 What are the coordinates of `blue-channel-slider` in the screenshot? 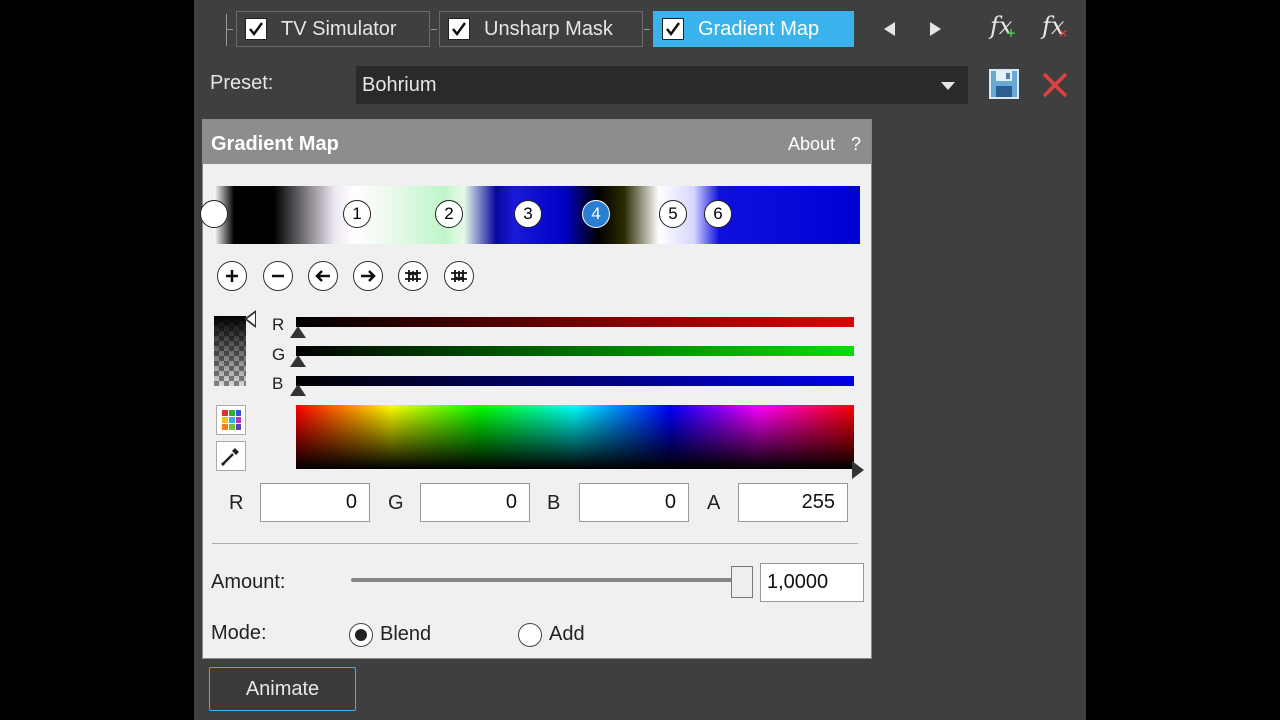 It's located at (575, 381).